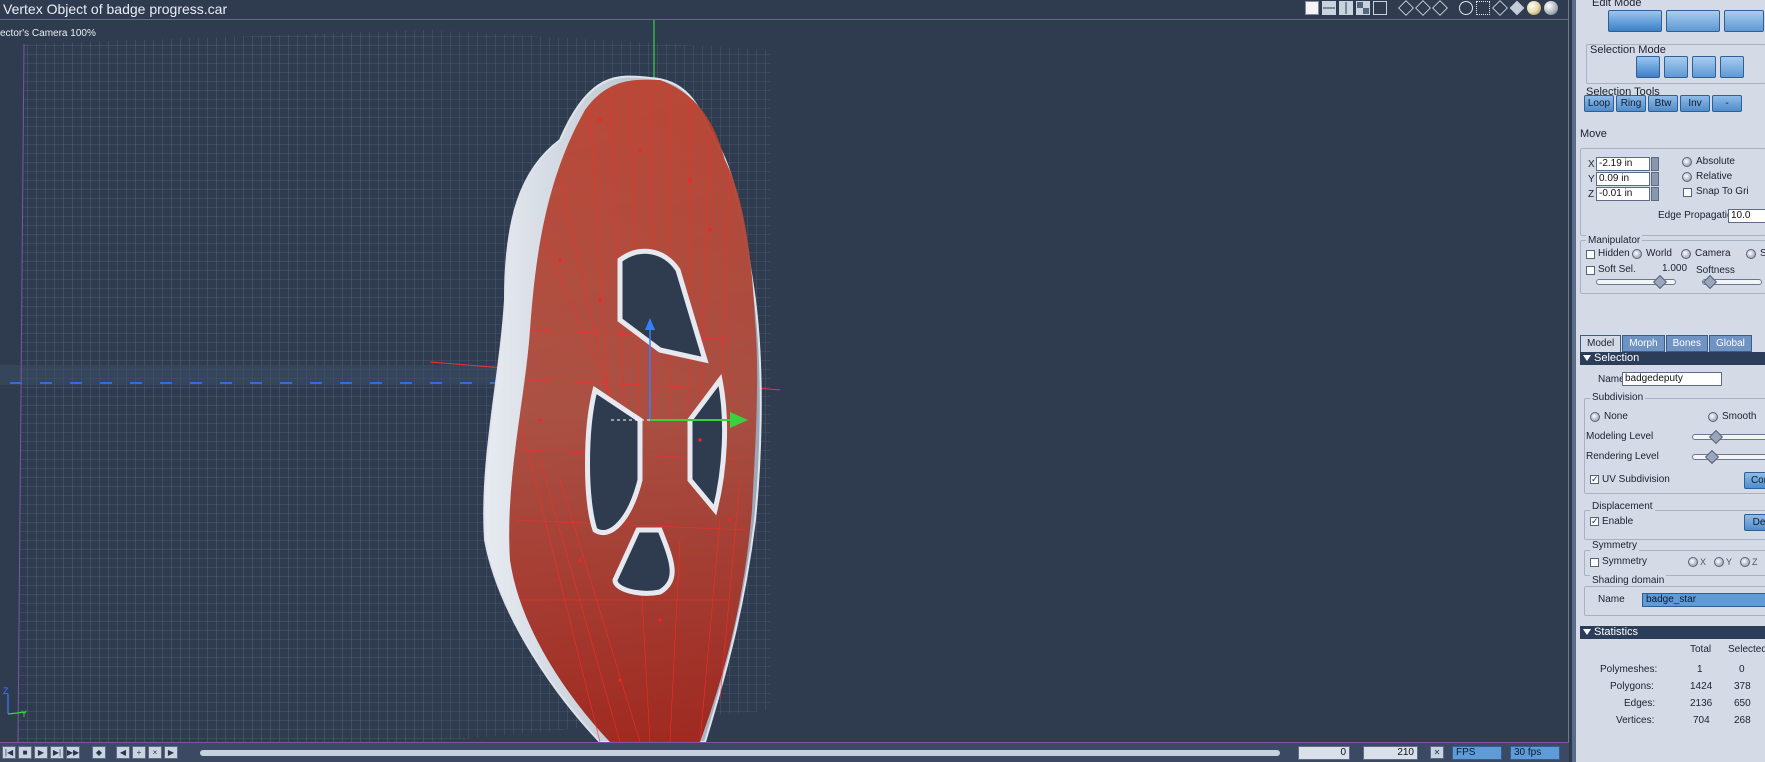  I want to click on stats-polygons-selected: 378, so click(1742, 686).